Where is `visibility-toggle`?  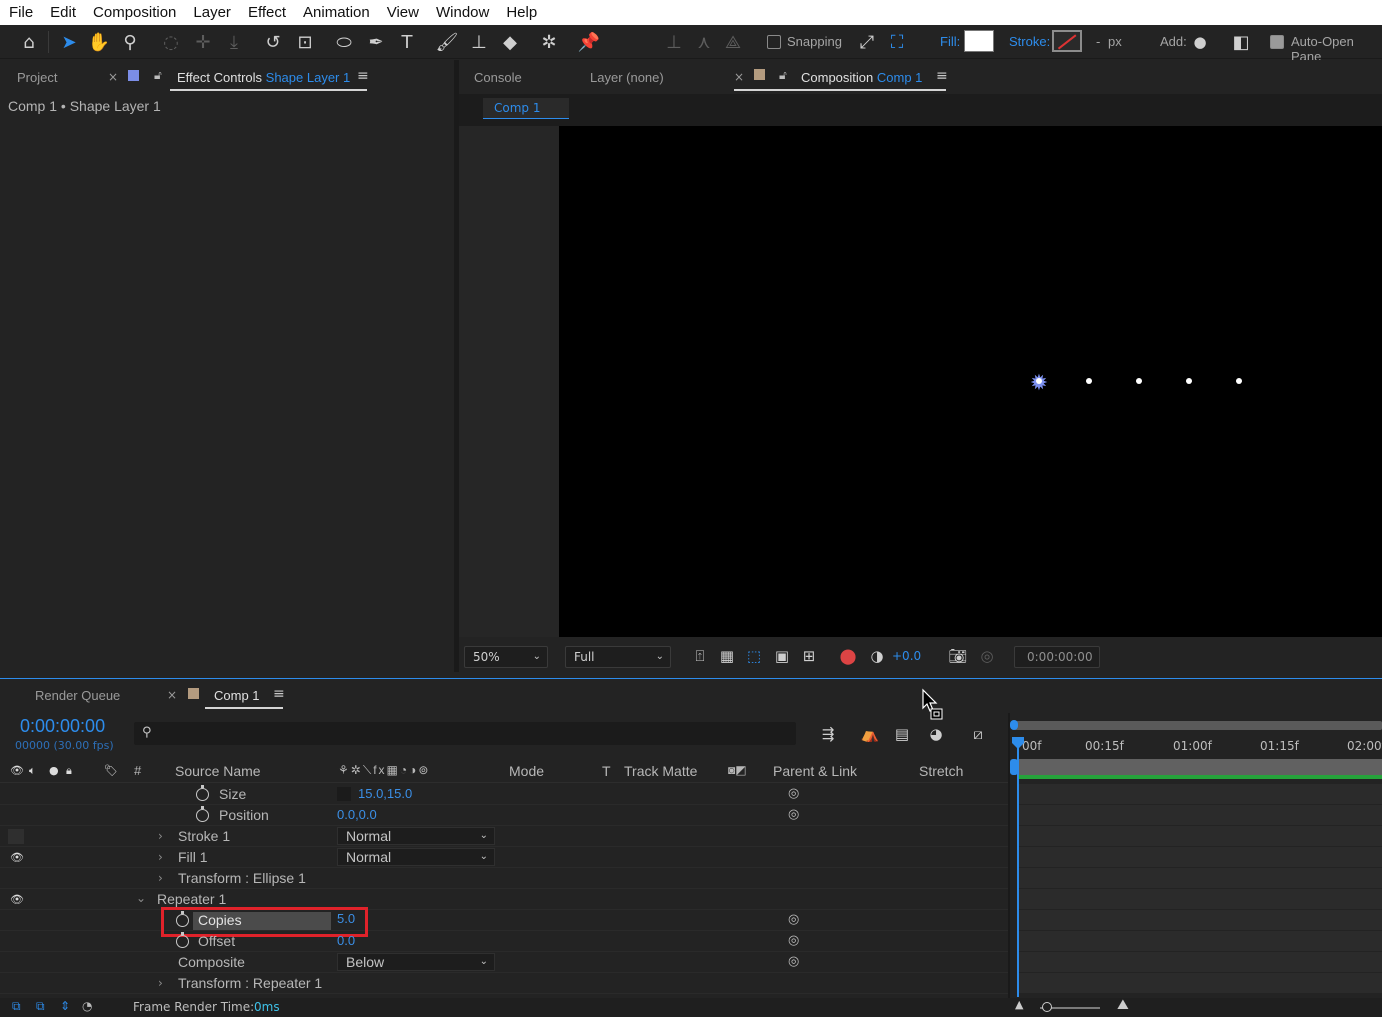
visibility-toggle is located at coordinates (16, 836).